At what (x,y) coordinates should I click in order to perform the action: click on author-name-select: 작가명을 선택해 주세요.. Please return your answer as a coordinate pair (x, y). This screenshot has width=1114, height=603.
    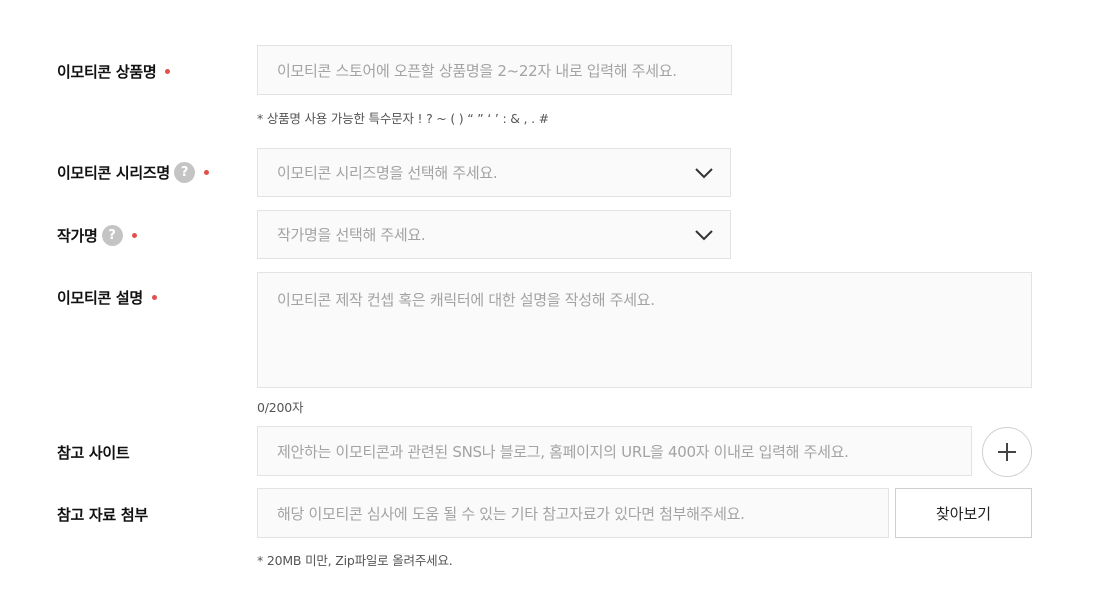
    Looking at the image, I should click on (494, 234).